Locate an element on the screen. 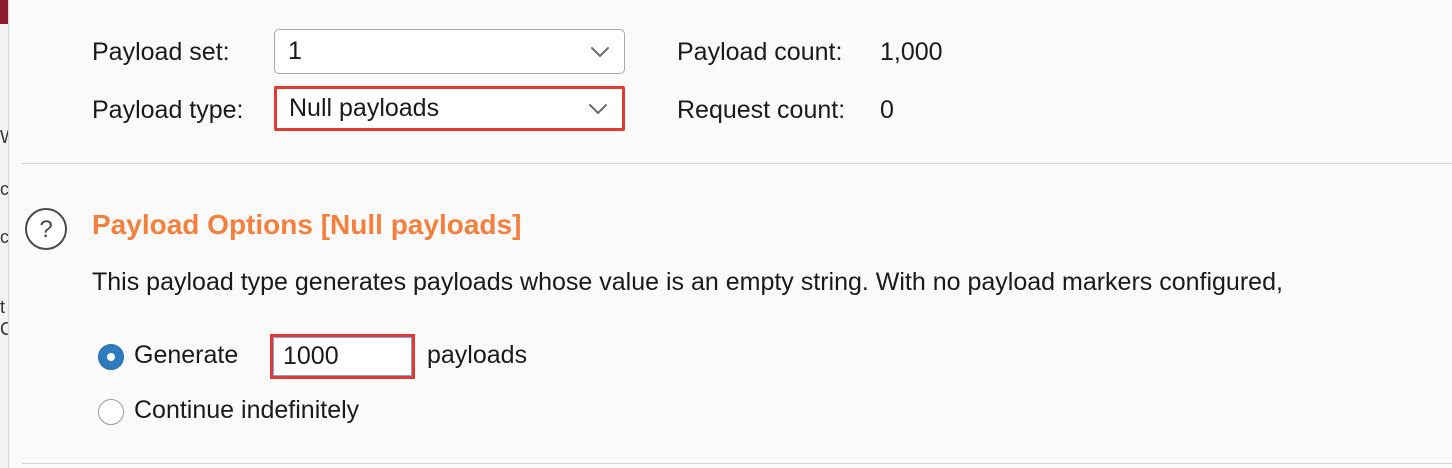 The image size is (1452, 468). payload-set-label: Payload set: is located at coordinates (161, 52).